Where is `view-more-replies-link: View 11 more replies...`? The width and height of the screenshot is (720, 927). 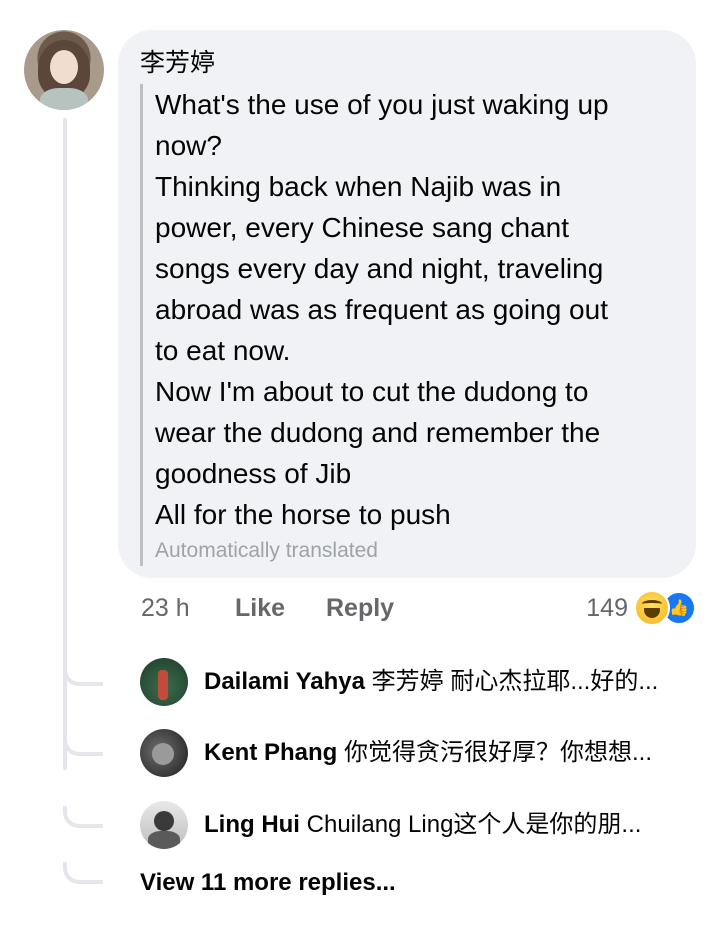 view-more-replies-link: View 11 more replies... is located at coordinates (268, 883).